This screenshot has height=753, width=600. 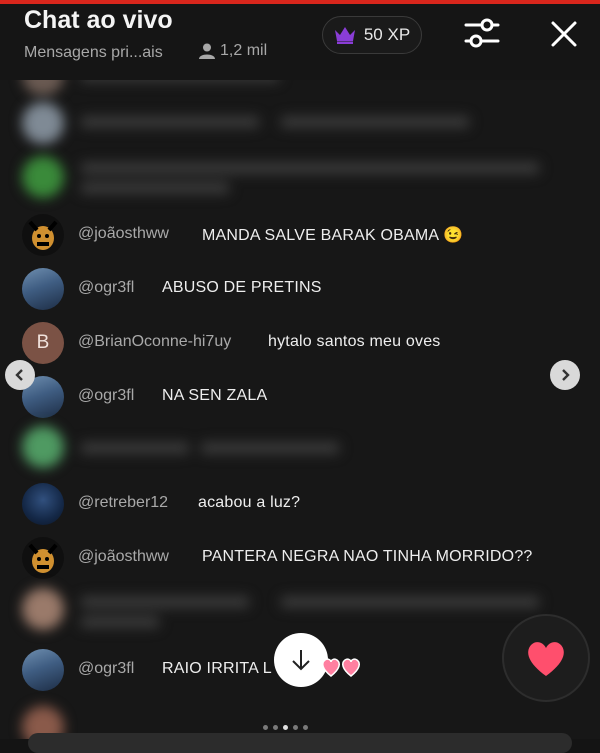 What do you see at coordinates (43, 343) in the screenshot?
I see `avatar: B` at bounding box center [43, 343].